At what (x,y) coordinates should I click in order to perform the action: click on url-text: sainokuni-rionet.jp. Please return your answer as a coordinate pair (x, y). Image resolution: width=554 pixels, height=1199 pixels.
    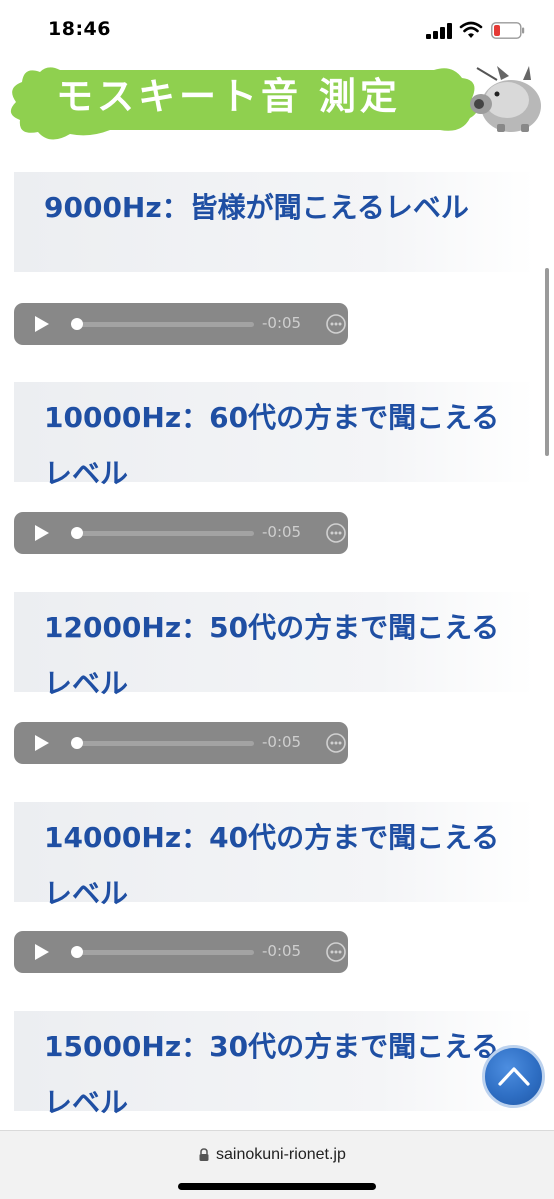
    Looking at the image, I should click on (281, 1155).